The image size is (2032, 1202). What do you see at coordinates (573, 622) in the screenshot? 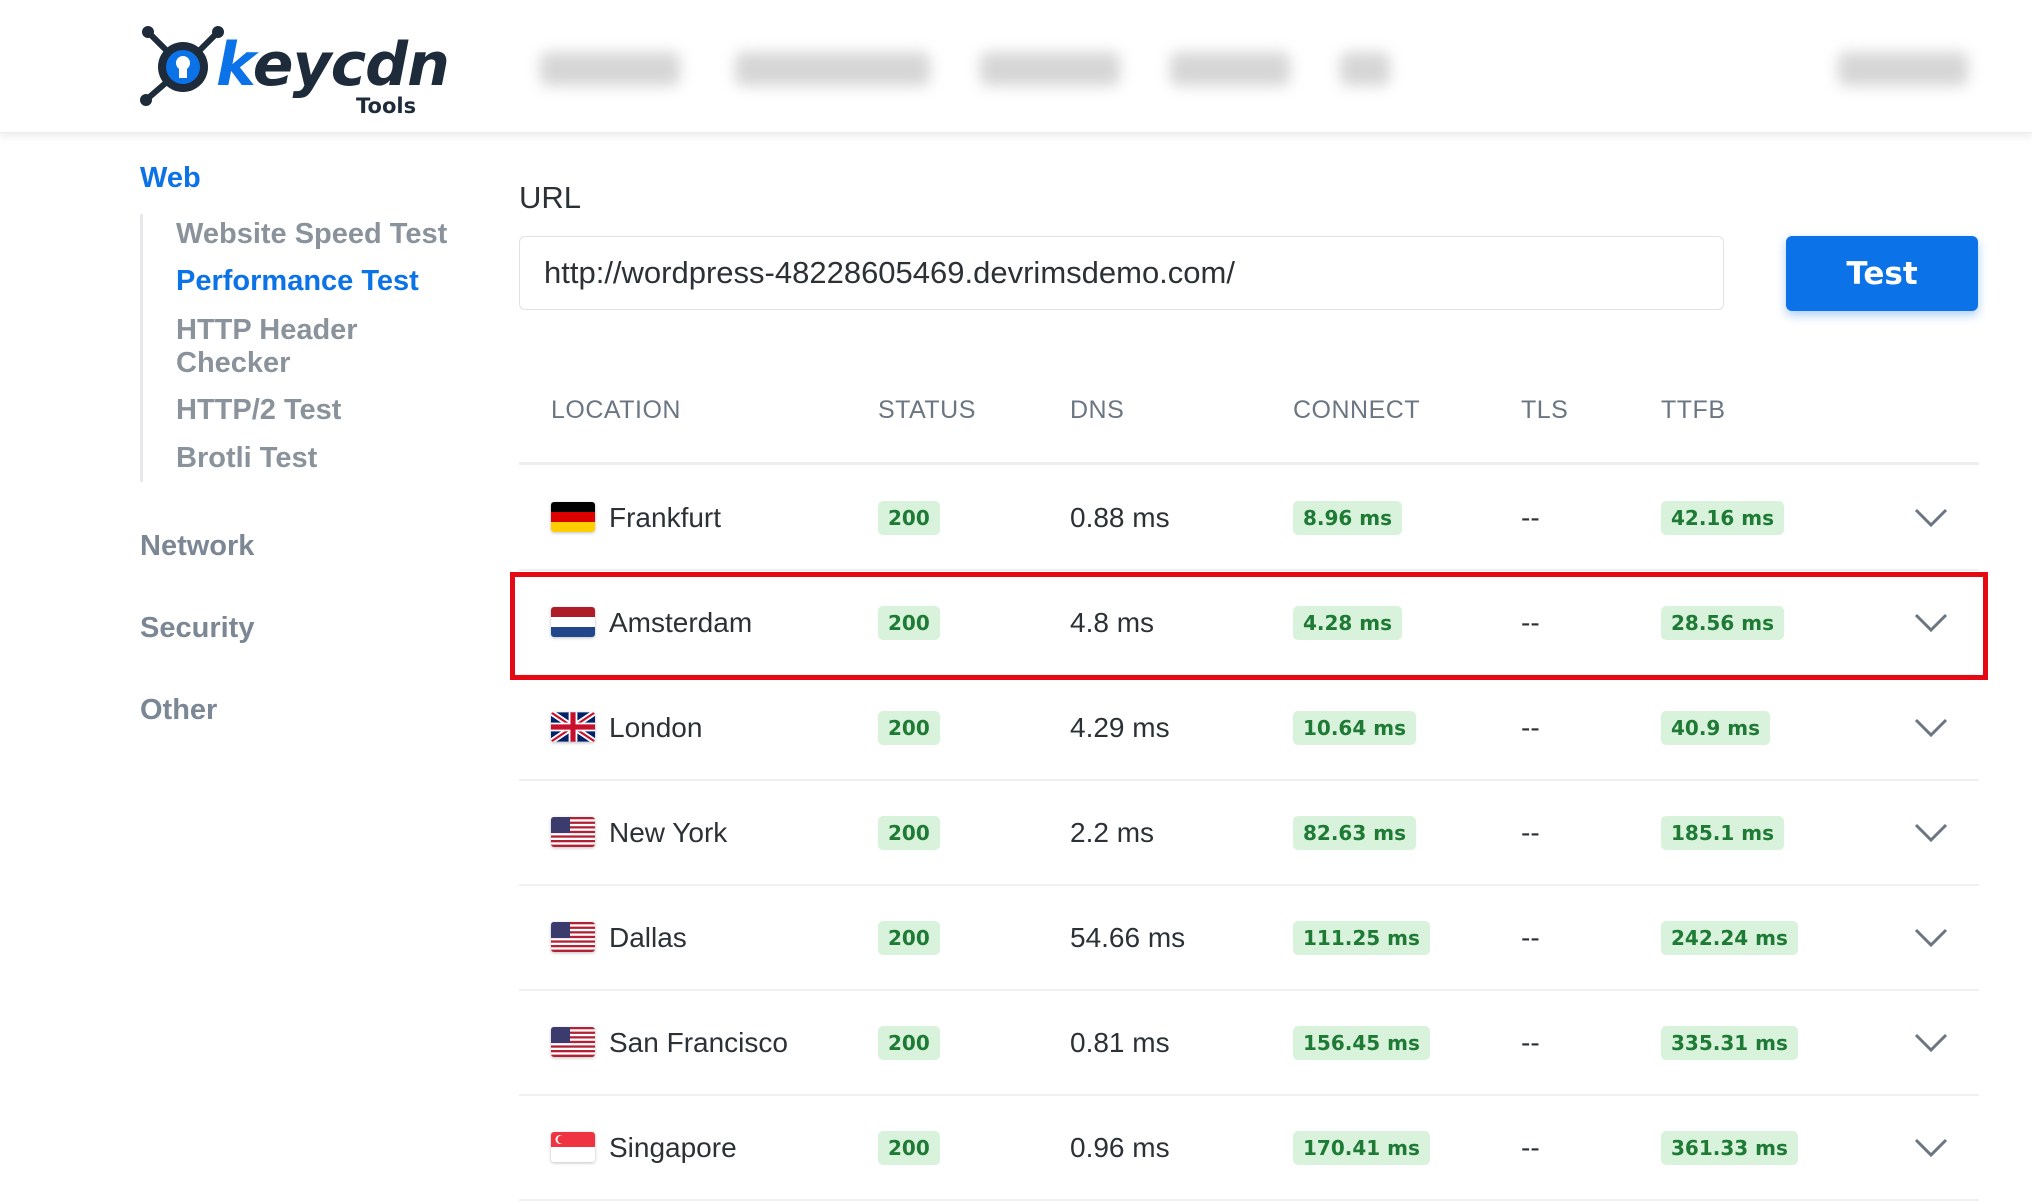
I see `netherlands-flag-icon` at bounding box center [573, 622].